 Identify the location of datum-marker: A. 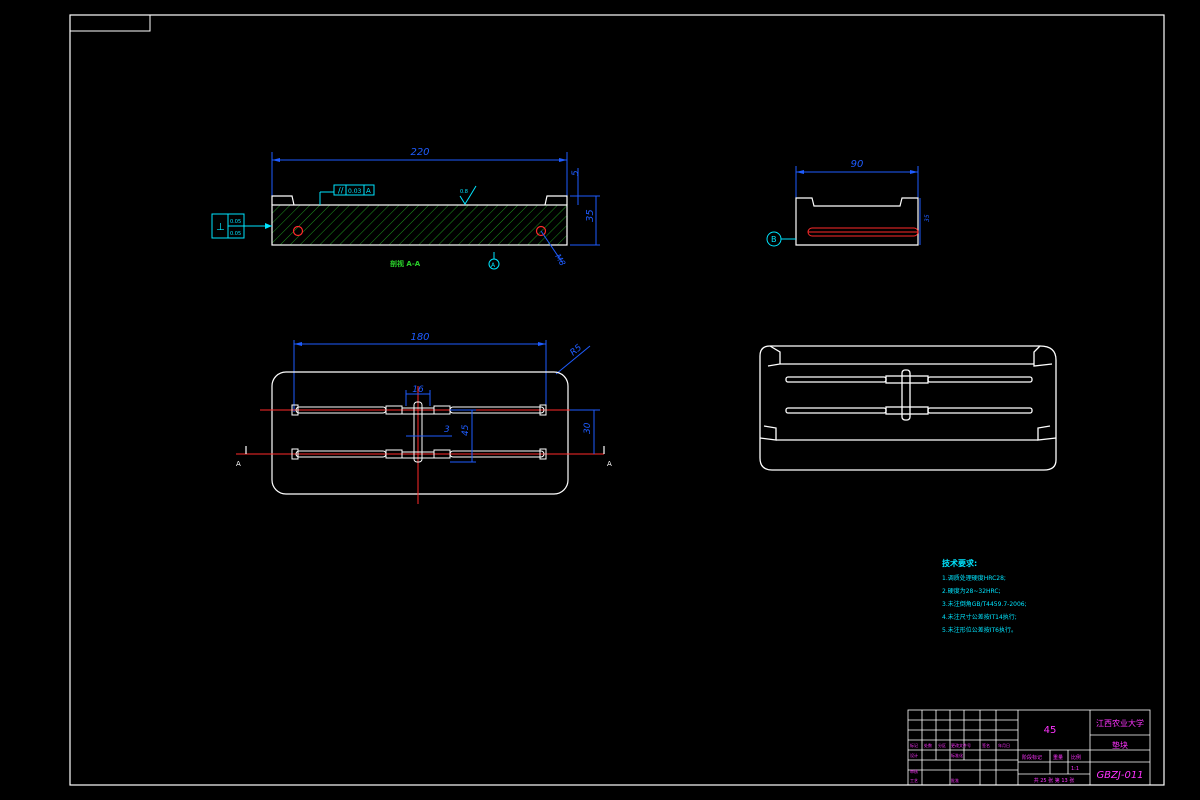
(494, 261).